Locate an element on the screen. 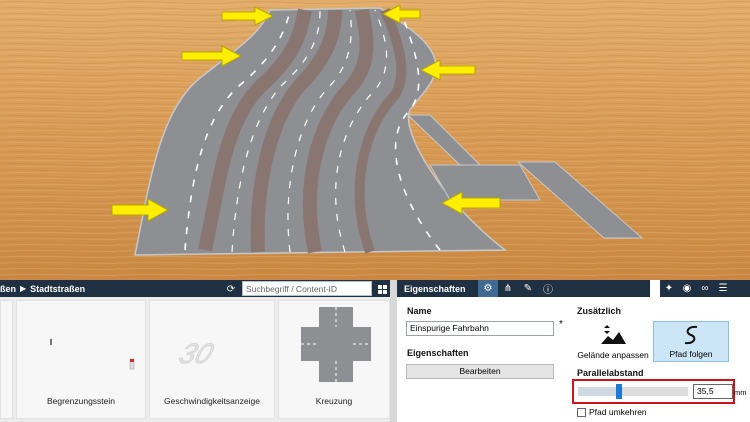 This screenshot has width=750, height=422. adapt-terrain-option: Gelände anpassen is located at coordinates (613, 341).